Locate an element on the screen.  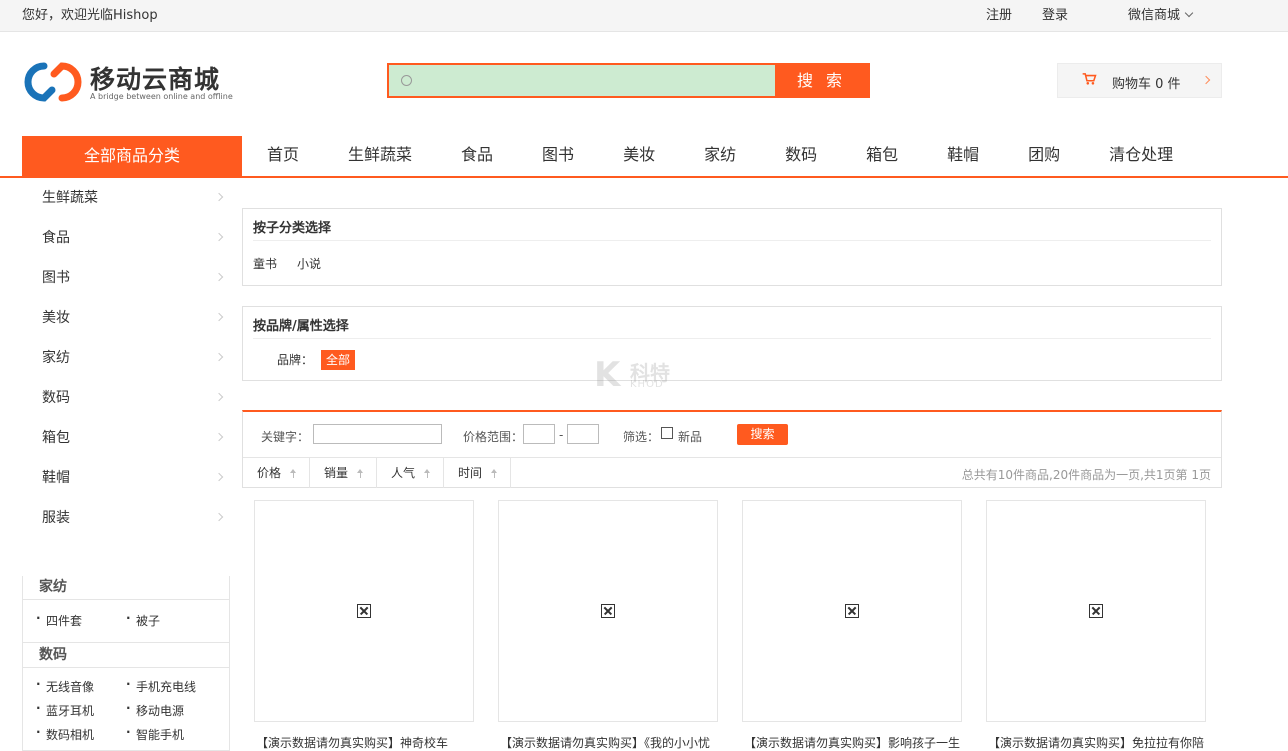
child-category-link: 小说 is located at coordinates (309, 263).